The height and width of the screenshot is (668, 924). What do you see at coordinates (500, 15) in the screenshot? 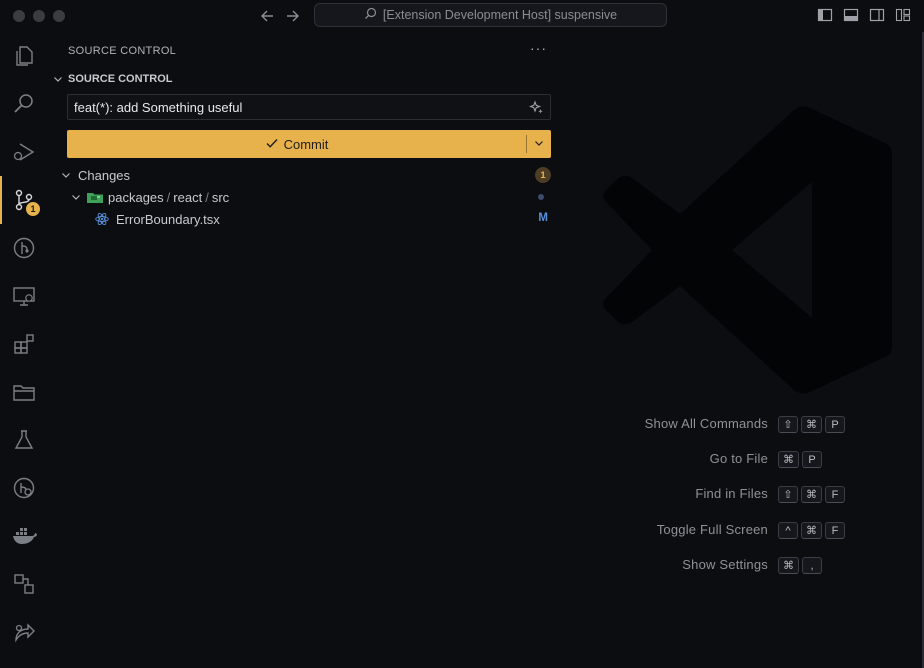
I see `command-center-text: [Extension Development Host] suspensive` at bounding box center [500, 15].